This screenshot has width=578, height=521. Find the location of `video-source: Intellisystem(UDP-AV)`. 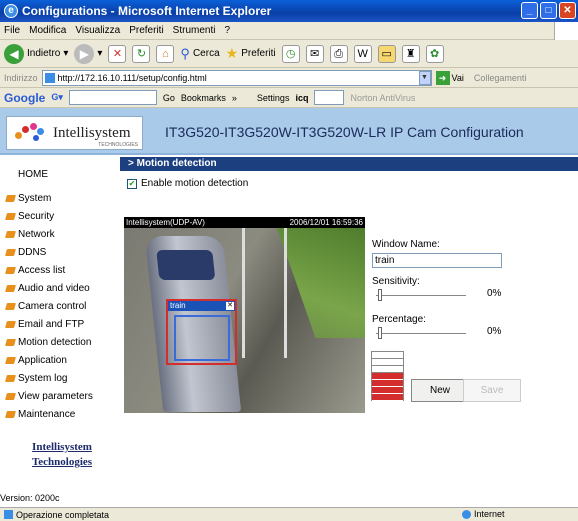

video-source: Intellisystem(UDP-AV) is located at coordinates (165, 222).